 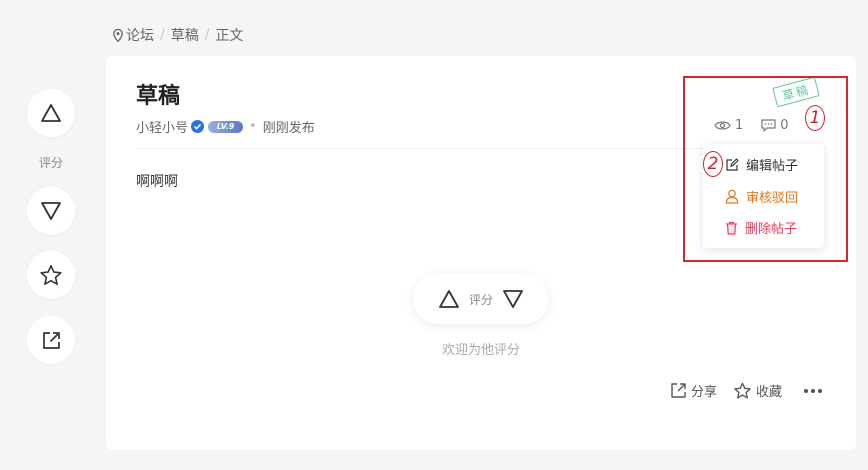 I want to click on upvote-button, so click(x=51, y=113).